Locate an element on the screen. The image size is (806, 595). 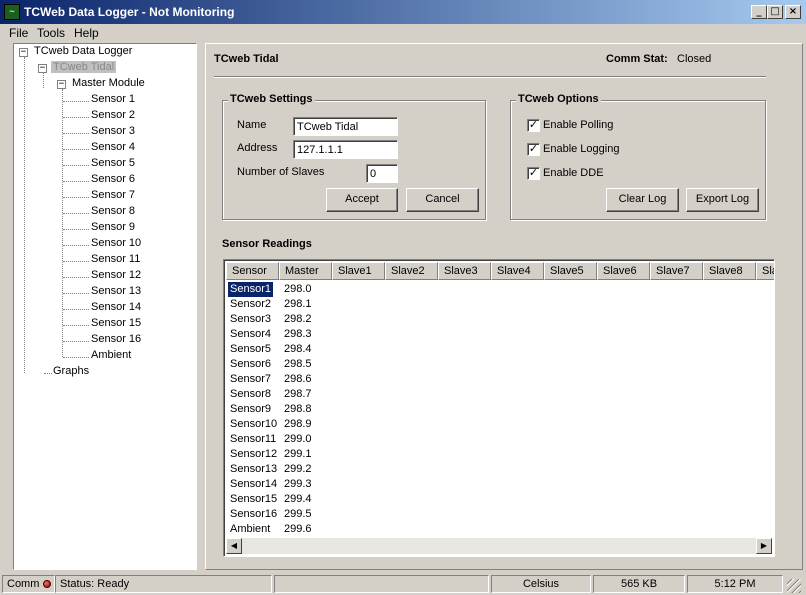
table-row: Sensor16 299.5 is located at coordinates (499, 514).